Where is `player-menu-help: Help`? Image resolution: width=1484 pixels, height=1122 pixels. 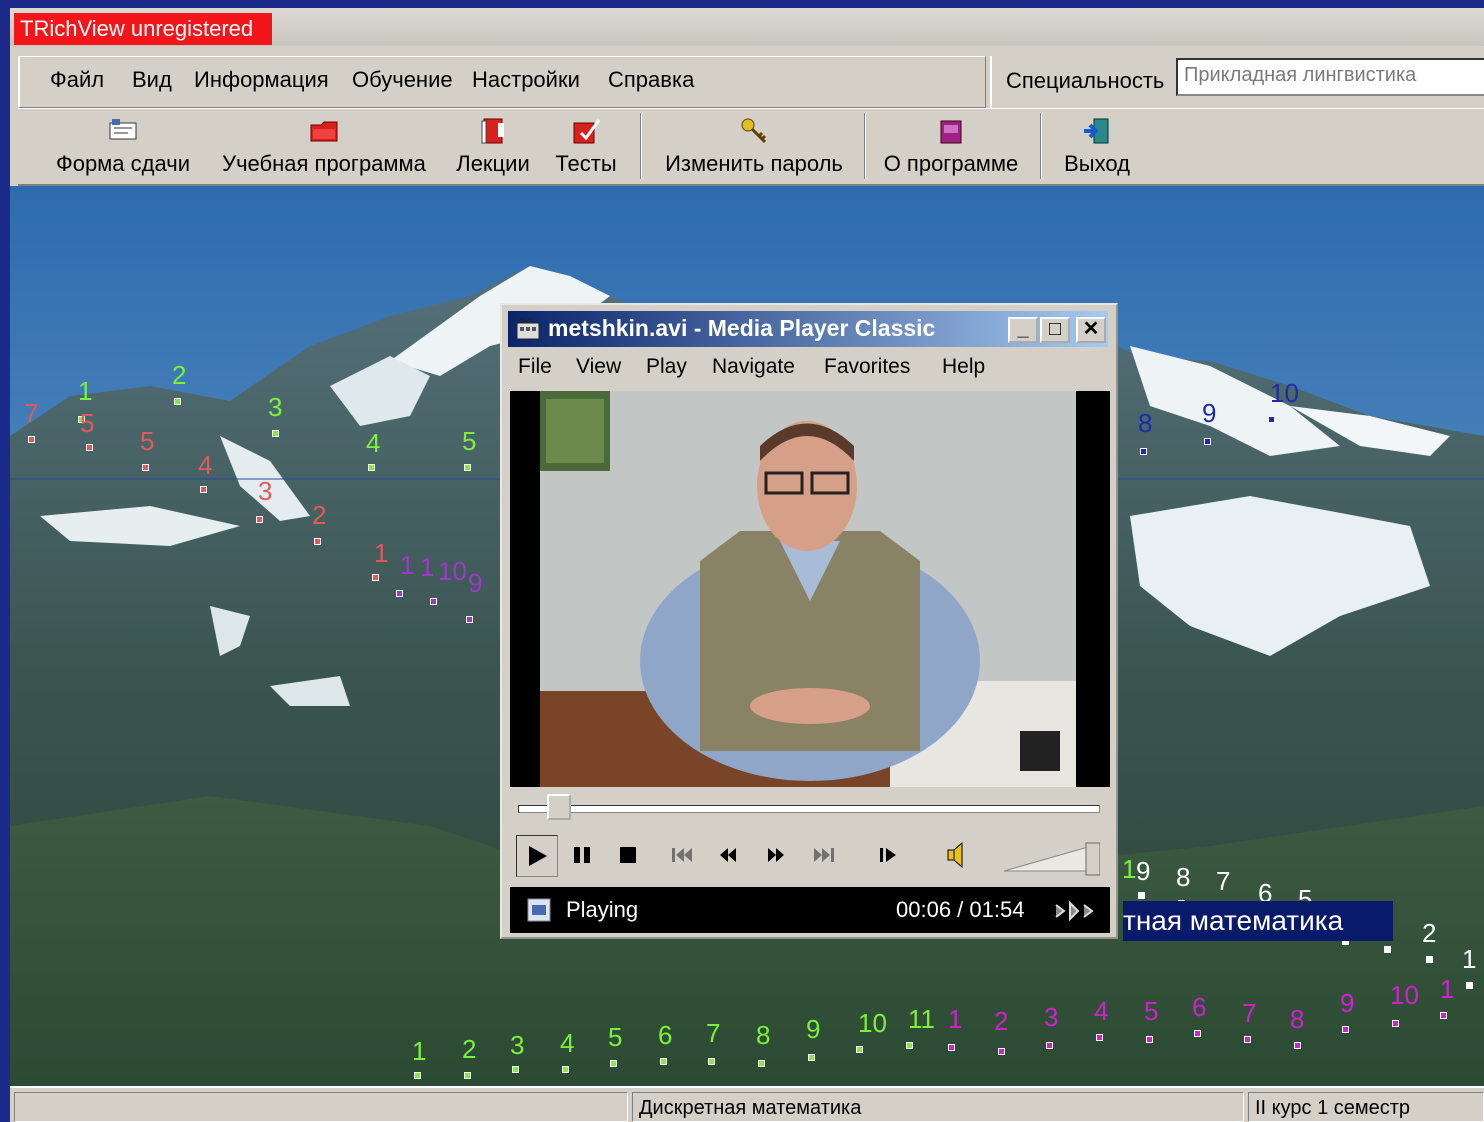
player-menu-help: Help is located at coordinates (963, 367).